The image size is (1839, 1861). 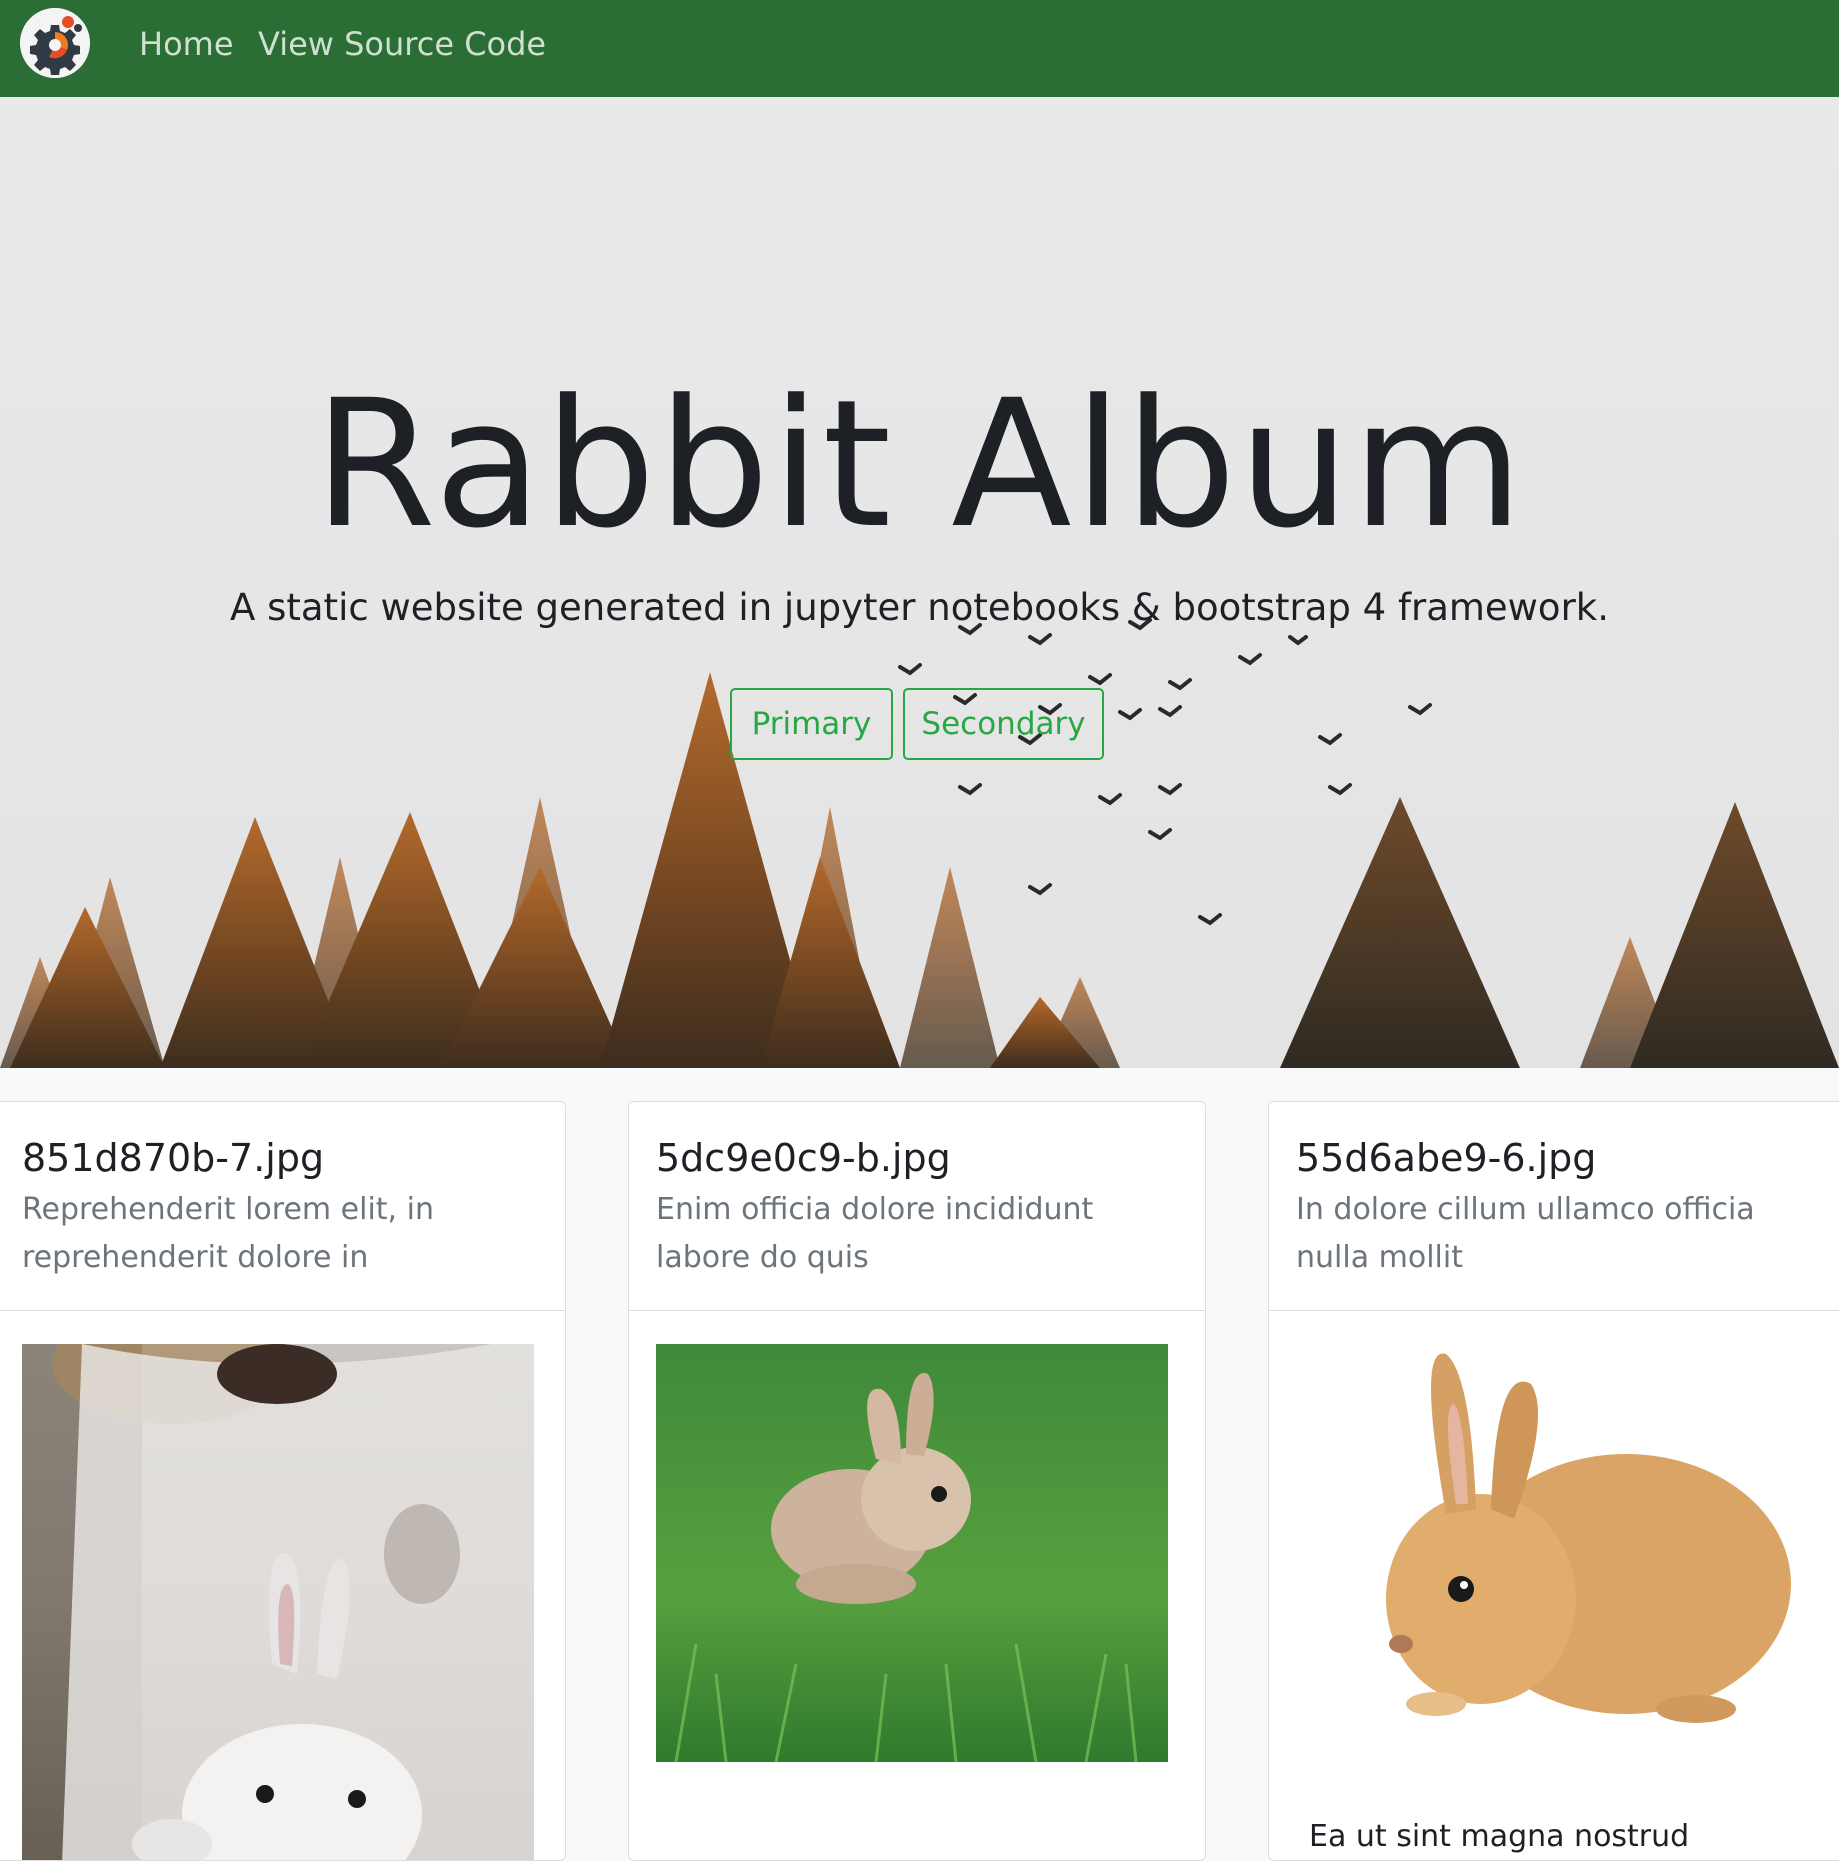 What do you see at coordinates (55, 43) in the screenshot?
I see `gear-logo-icon` at bounding box center [55, 43].